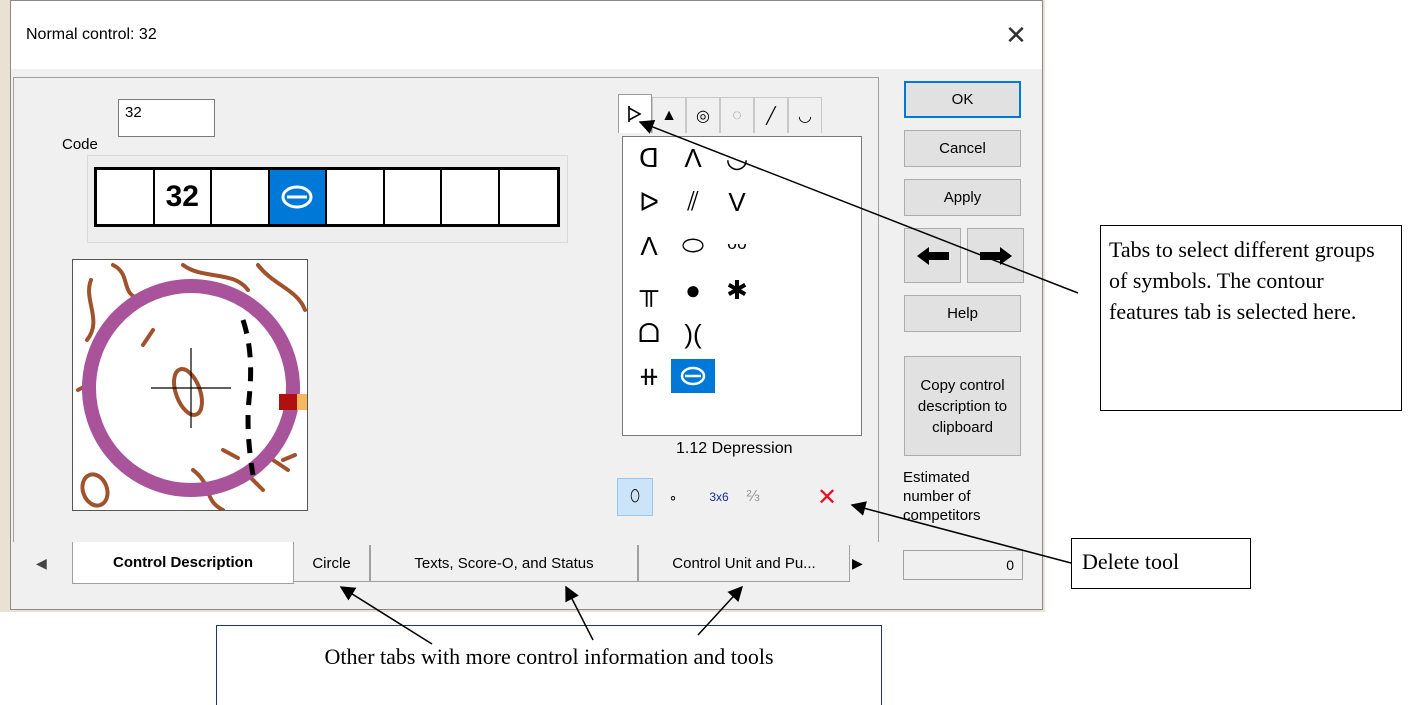 This screenshot has width=1411, height=705. Describe the element at coordinates (635, 497) in the screenshot. I see `ellipse-tool-icon: ⬯` at that location.